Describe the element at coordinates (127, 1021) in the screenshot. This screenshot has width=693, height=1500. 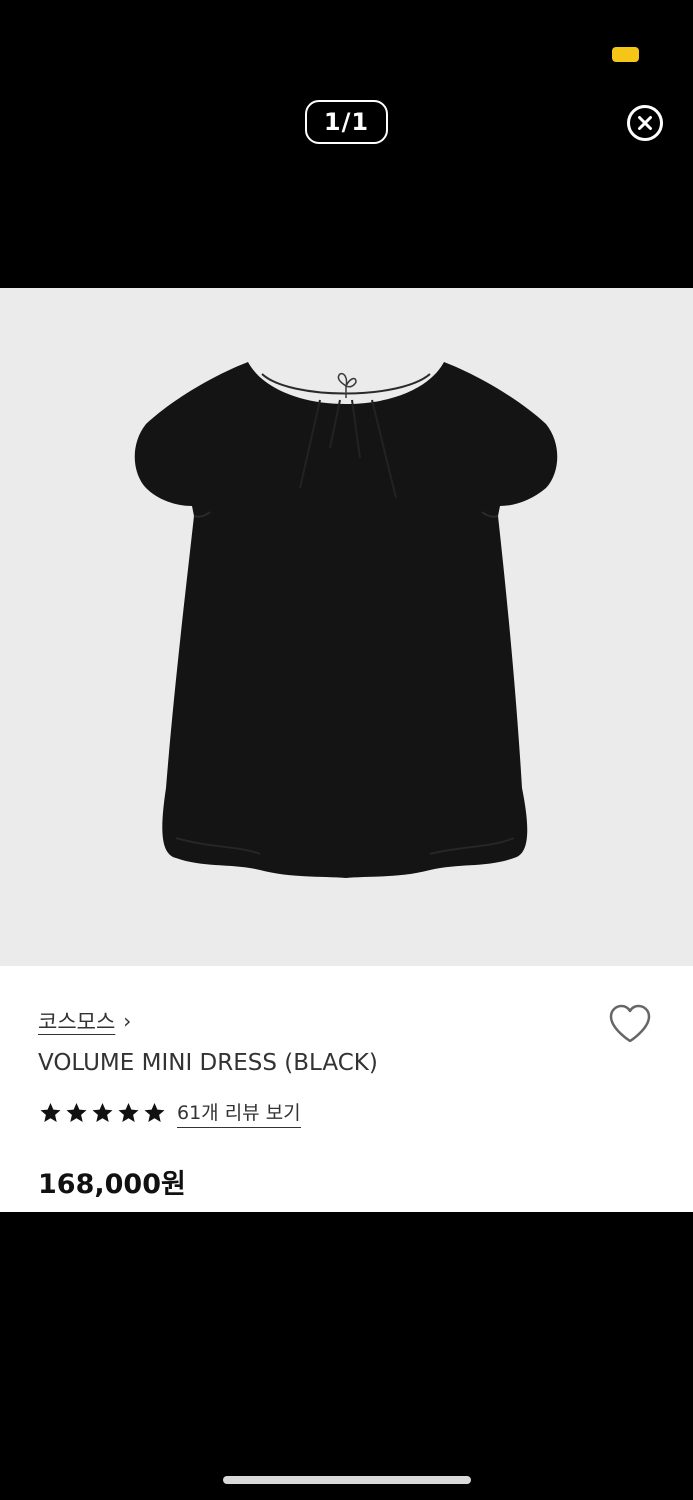
I see `chevron-right-icon: ›` at that location.